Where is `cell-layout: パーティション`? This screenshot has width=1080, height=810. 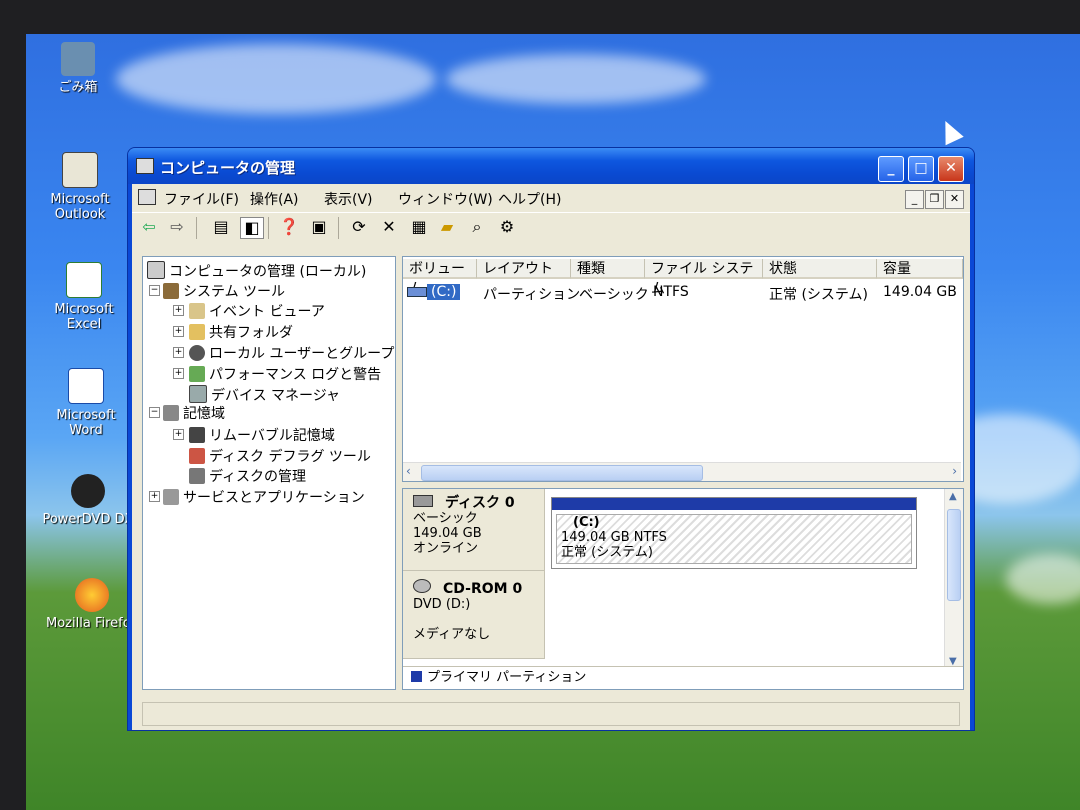
cell-layout: パーティション is located at coordinates (532, 295).